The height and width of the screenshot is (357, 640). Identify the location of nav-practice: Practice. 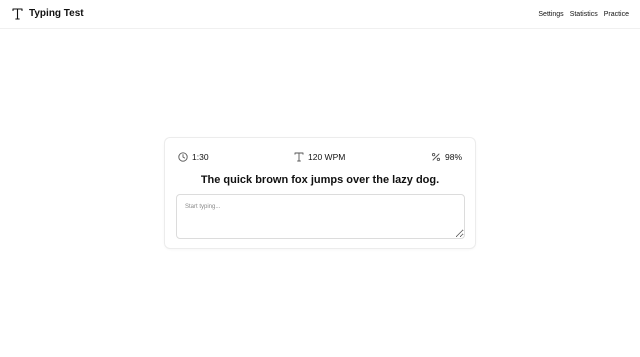
(616, 14).